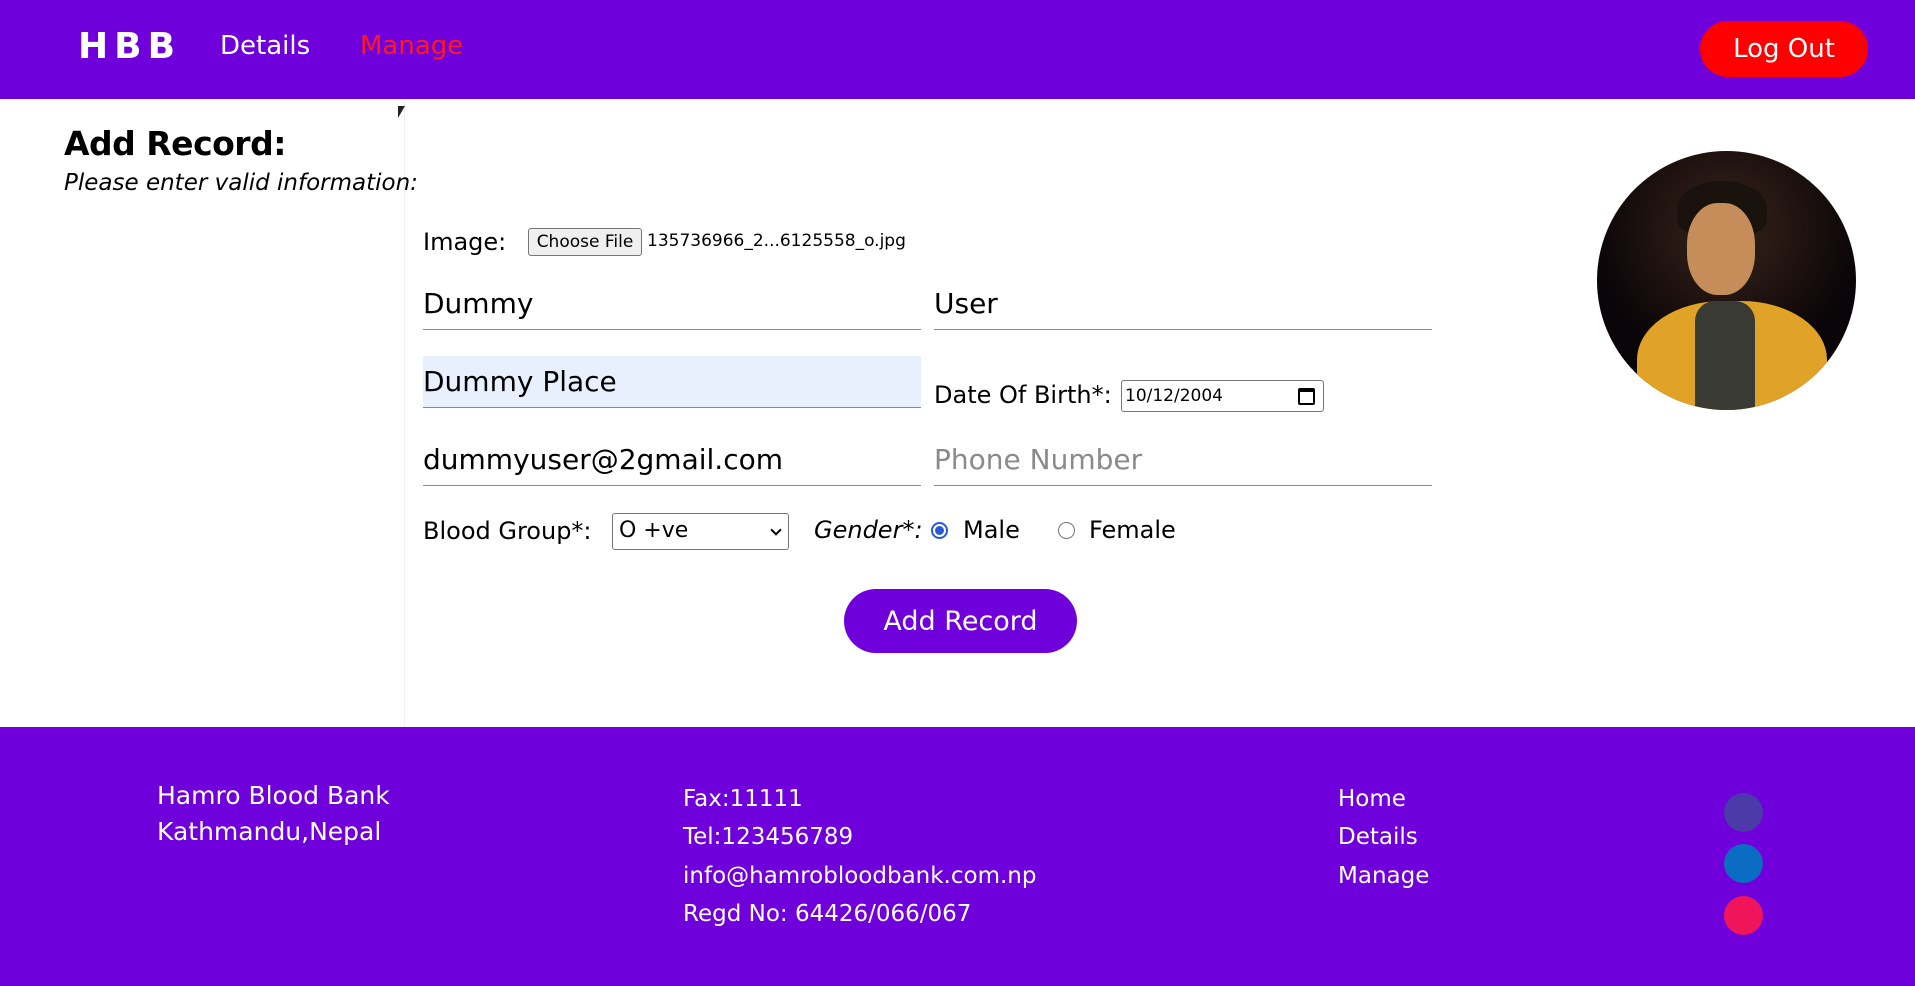 Image resolution: width=1915 pixels, height=986 pixels. What do you see at coordinates (827, 914) in the screenshot?
I see `footer-regd: Regd No: 64426/066/067` at bounding box center [827, 914].